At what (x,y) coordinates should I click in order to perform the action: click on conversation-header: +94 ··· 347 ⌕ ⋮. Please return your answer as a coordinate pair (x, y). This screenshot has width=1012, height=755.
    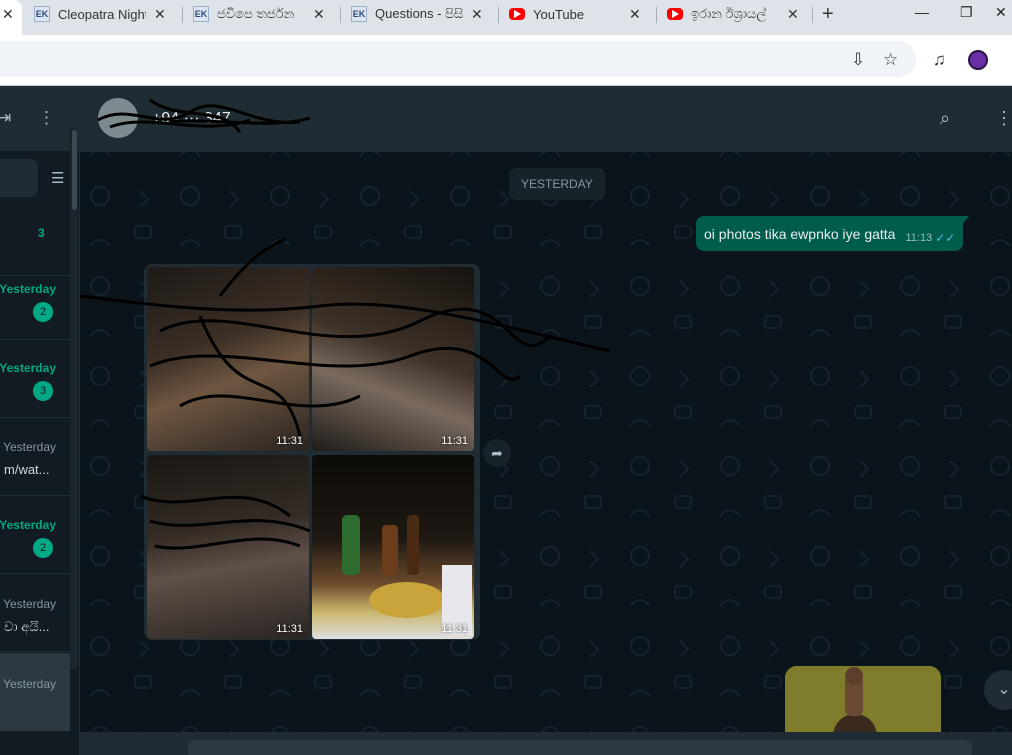
    Looking at the image, I should click on (546, 119).